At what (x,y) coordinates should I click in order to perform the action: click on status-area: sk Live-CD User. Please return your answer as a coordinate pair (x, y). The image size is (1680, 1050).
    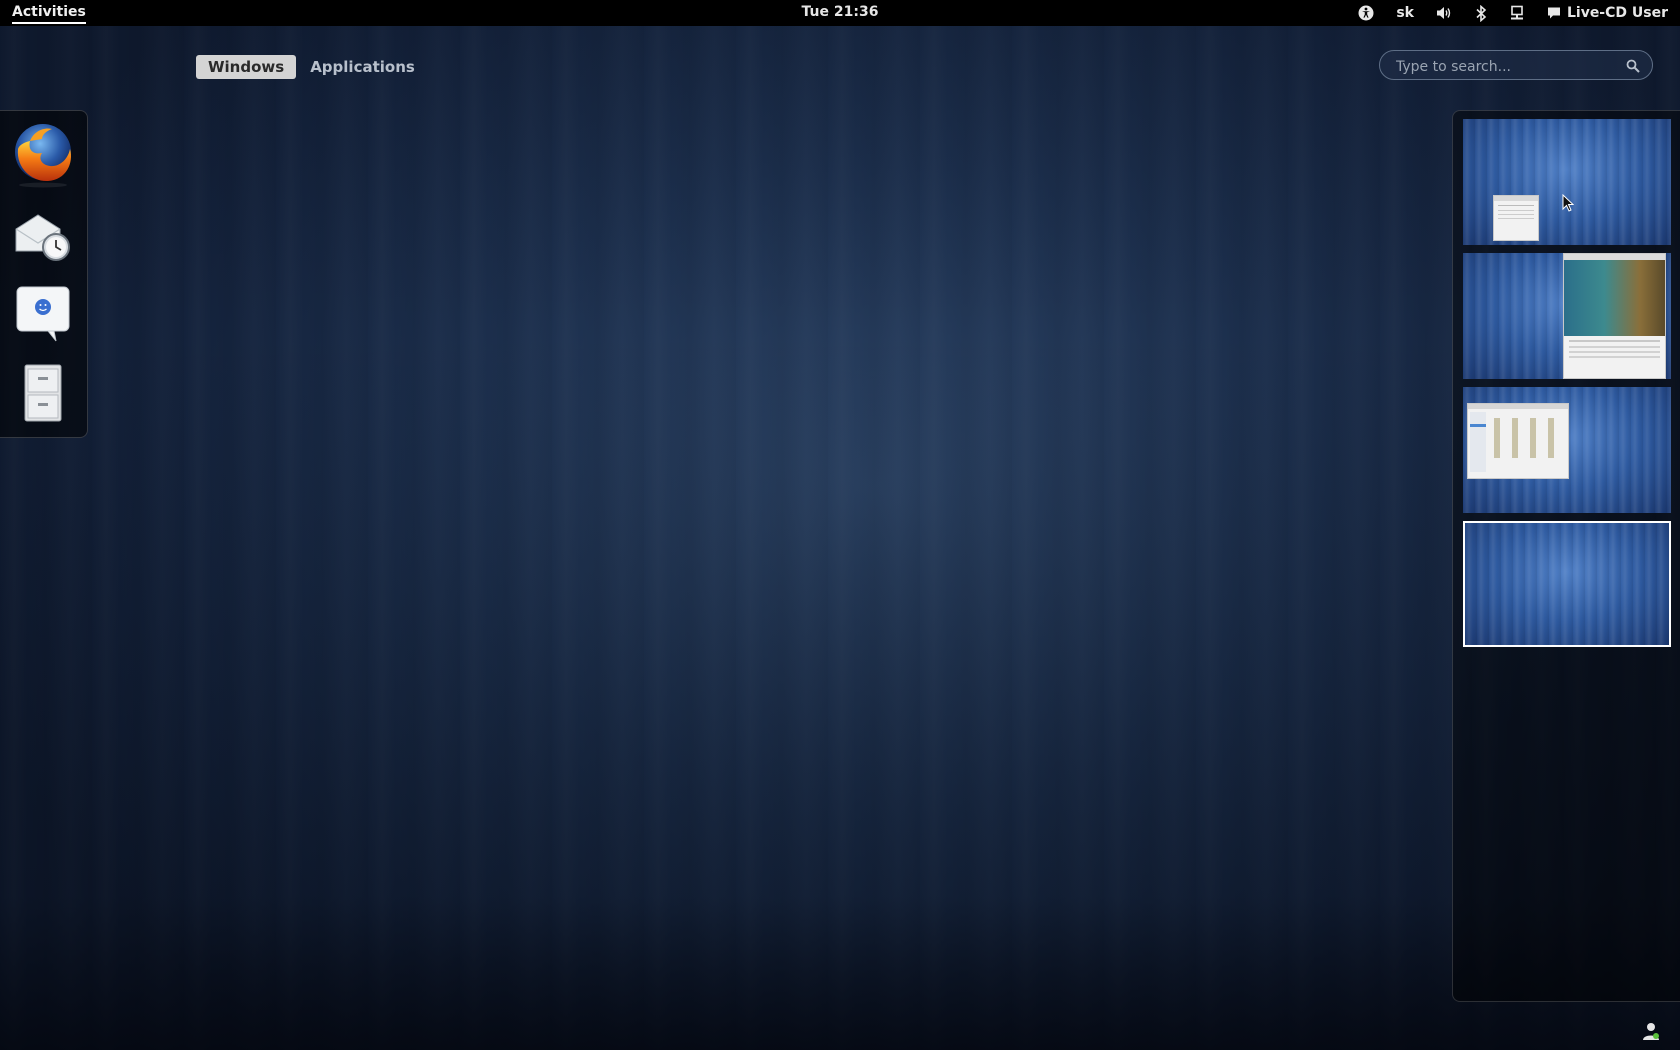
    Looking at the image, I should click on (1502, 13).